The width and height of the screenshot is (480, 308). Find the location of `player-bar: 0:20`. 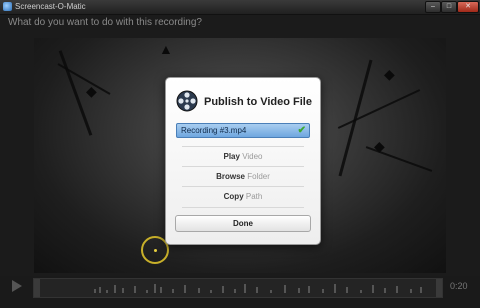

player-bar: 0:20 is located at coordinates (240, 292).